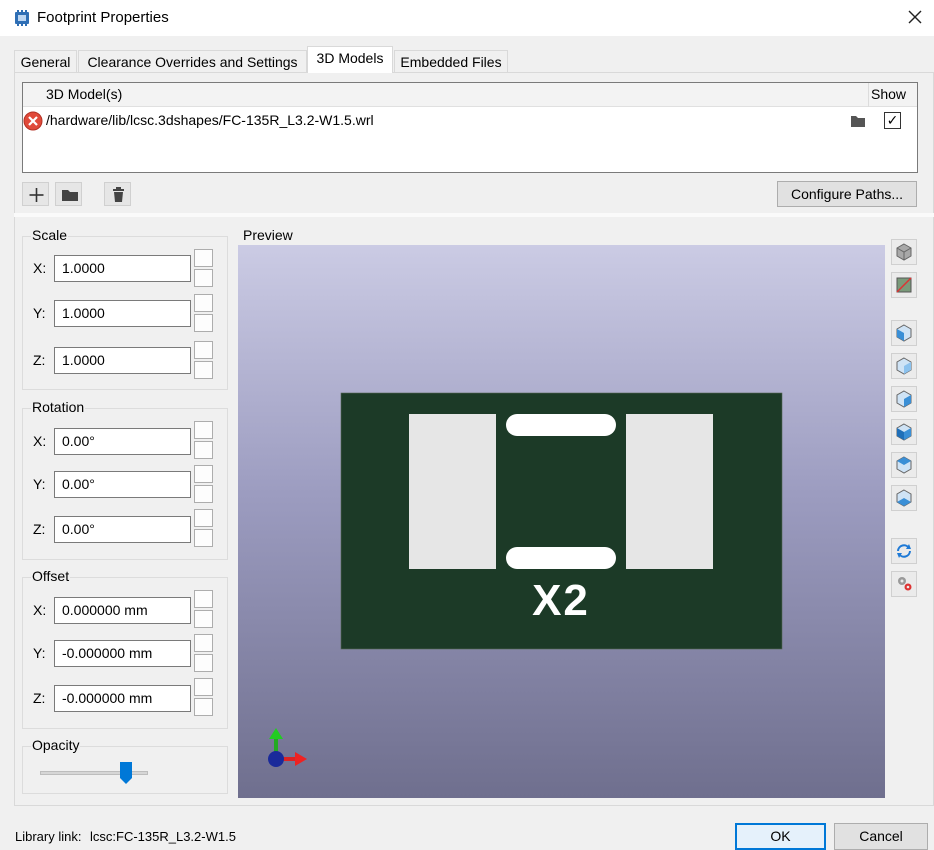 This screenshot has height=850, width=934. What do you see at coordinates (58, 407) in the screenshot?
I see `rotation-title: Rotation` at bounding box center [58, 407].